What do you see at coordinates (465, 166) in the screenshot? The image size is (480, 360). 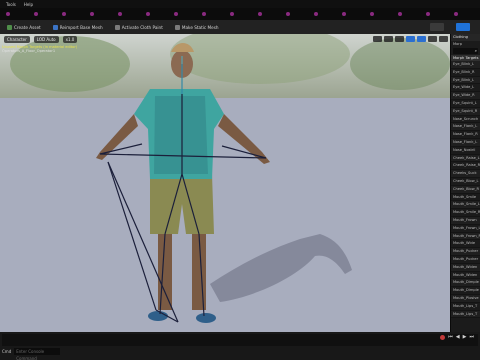 I see `morph-target-item: Cheek_Raise_R` at bounding box center [465, 166].